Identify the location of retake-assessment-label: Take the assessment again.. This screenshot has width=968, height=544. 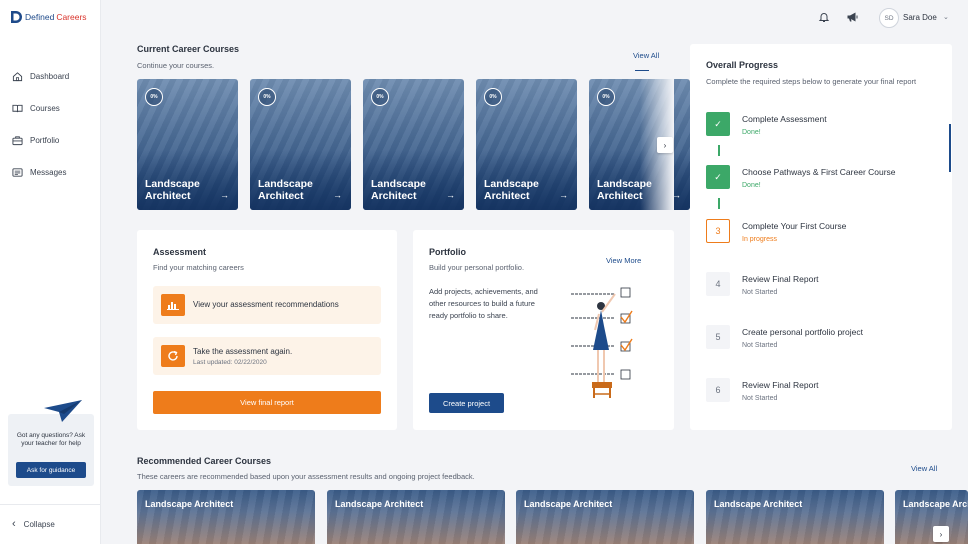
(243, 351).